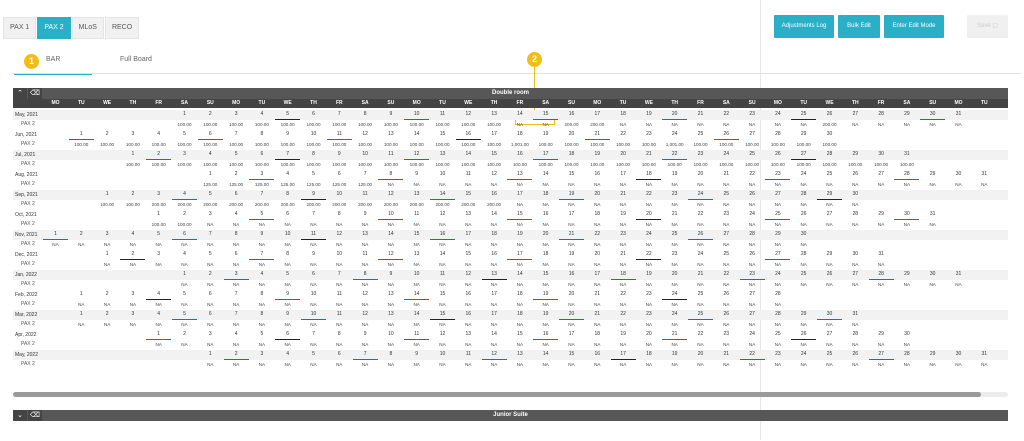  What do you see at coordinates (649, 255) in the screenshot?
I see `day-cell: 22` at bounding box center [649, 255].